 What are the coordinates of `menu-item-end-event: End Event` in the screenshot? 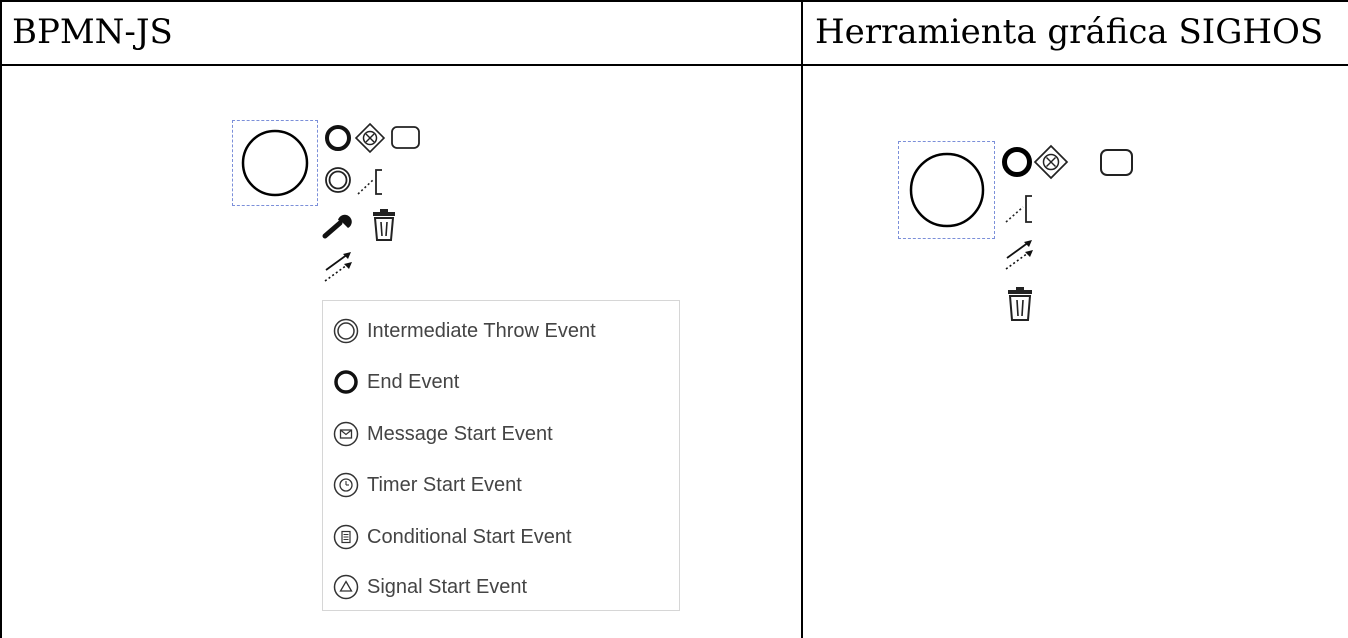 It's located at (396, 382).